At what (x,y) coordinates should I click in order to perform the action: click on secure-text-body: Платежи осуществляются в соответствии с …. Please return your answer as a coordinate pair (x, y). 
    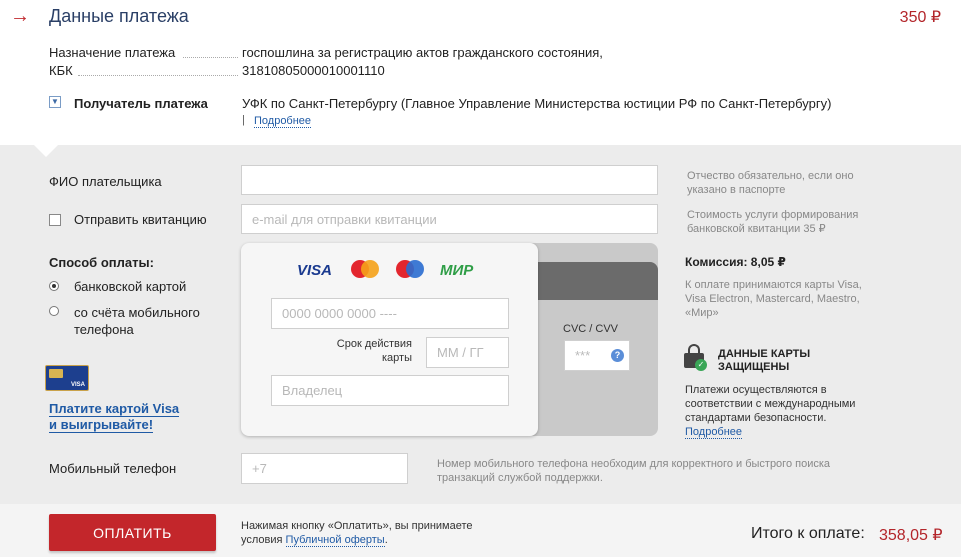
    Looking at the image, I should click on (770, 404).